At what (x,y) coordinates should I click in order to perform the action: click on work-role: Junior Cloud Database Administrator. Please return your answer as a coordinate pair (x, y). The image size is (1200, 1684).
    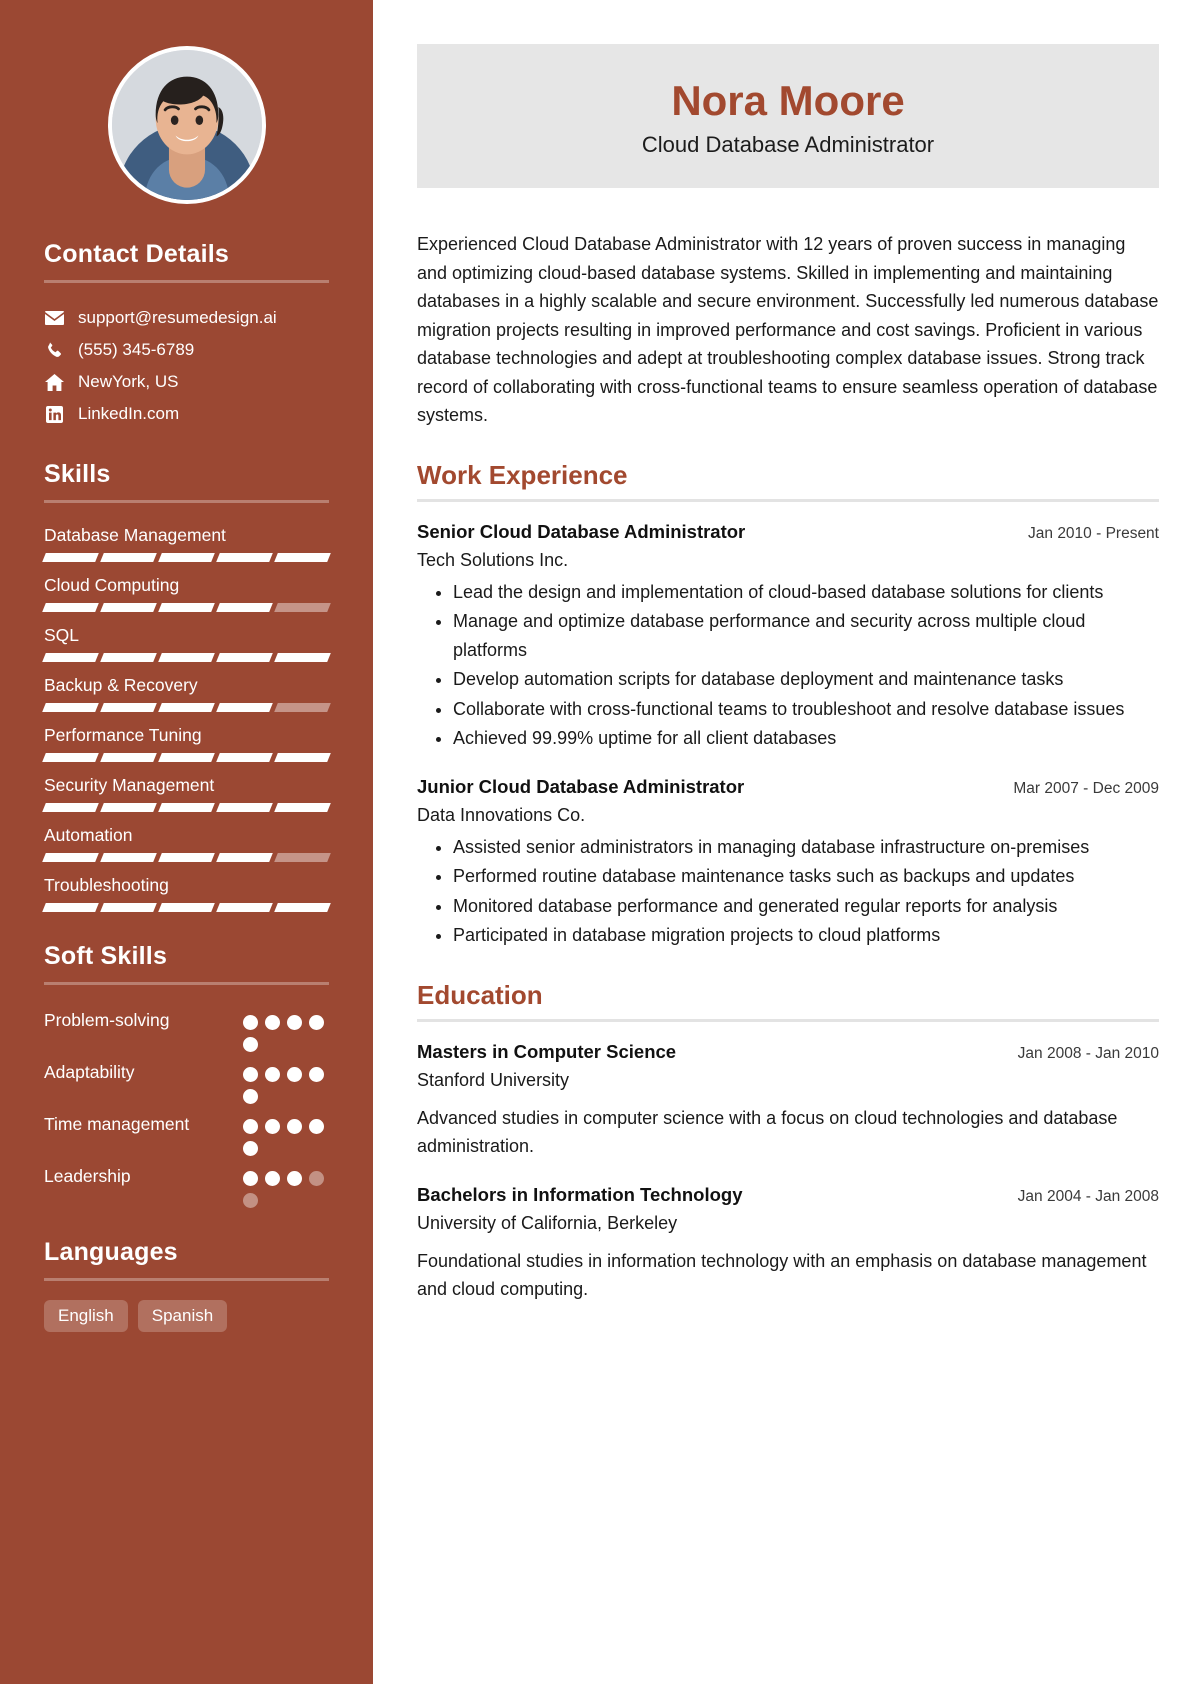
    Looking at the image, I should click on (581, 786).